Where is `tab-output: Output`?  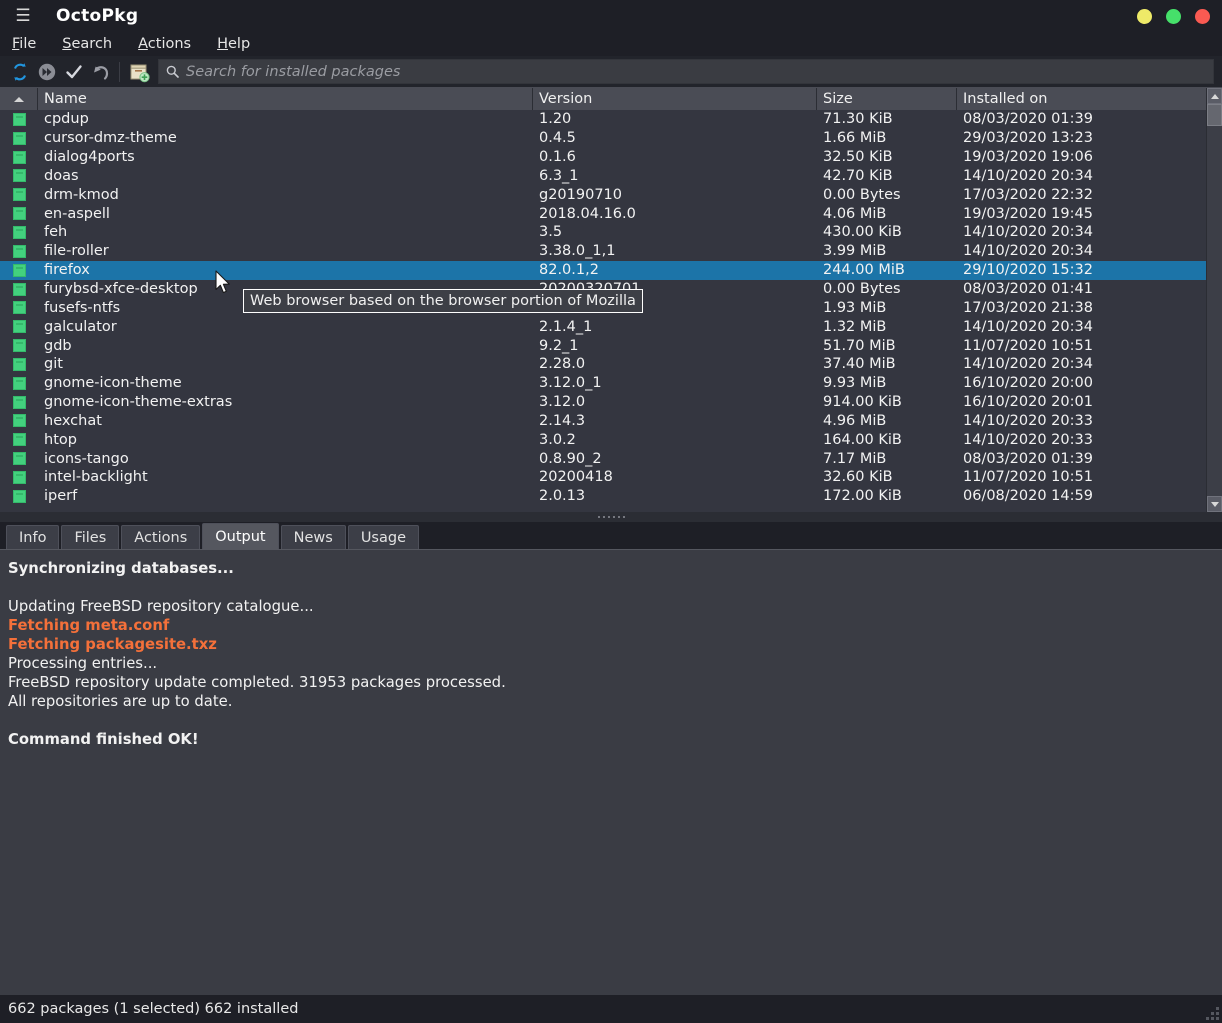 tab-output: Output is located at coordinates (240, 536).